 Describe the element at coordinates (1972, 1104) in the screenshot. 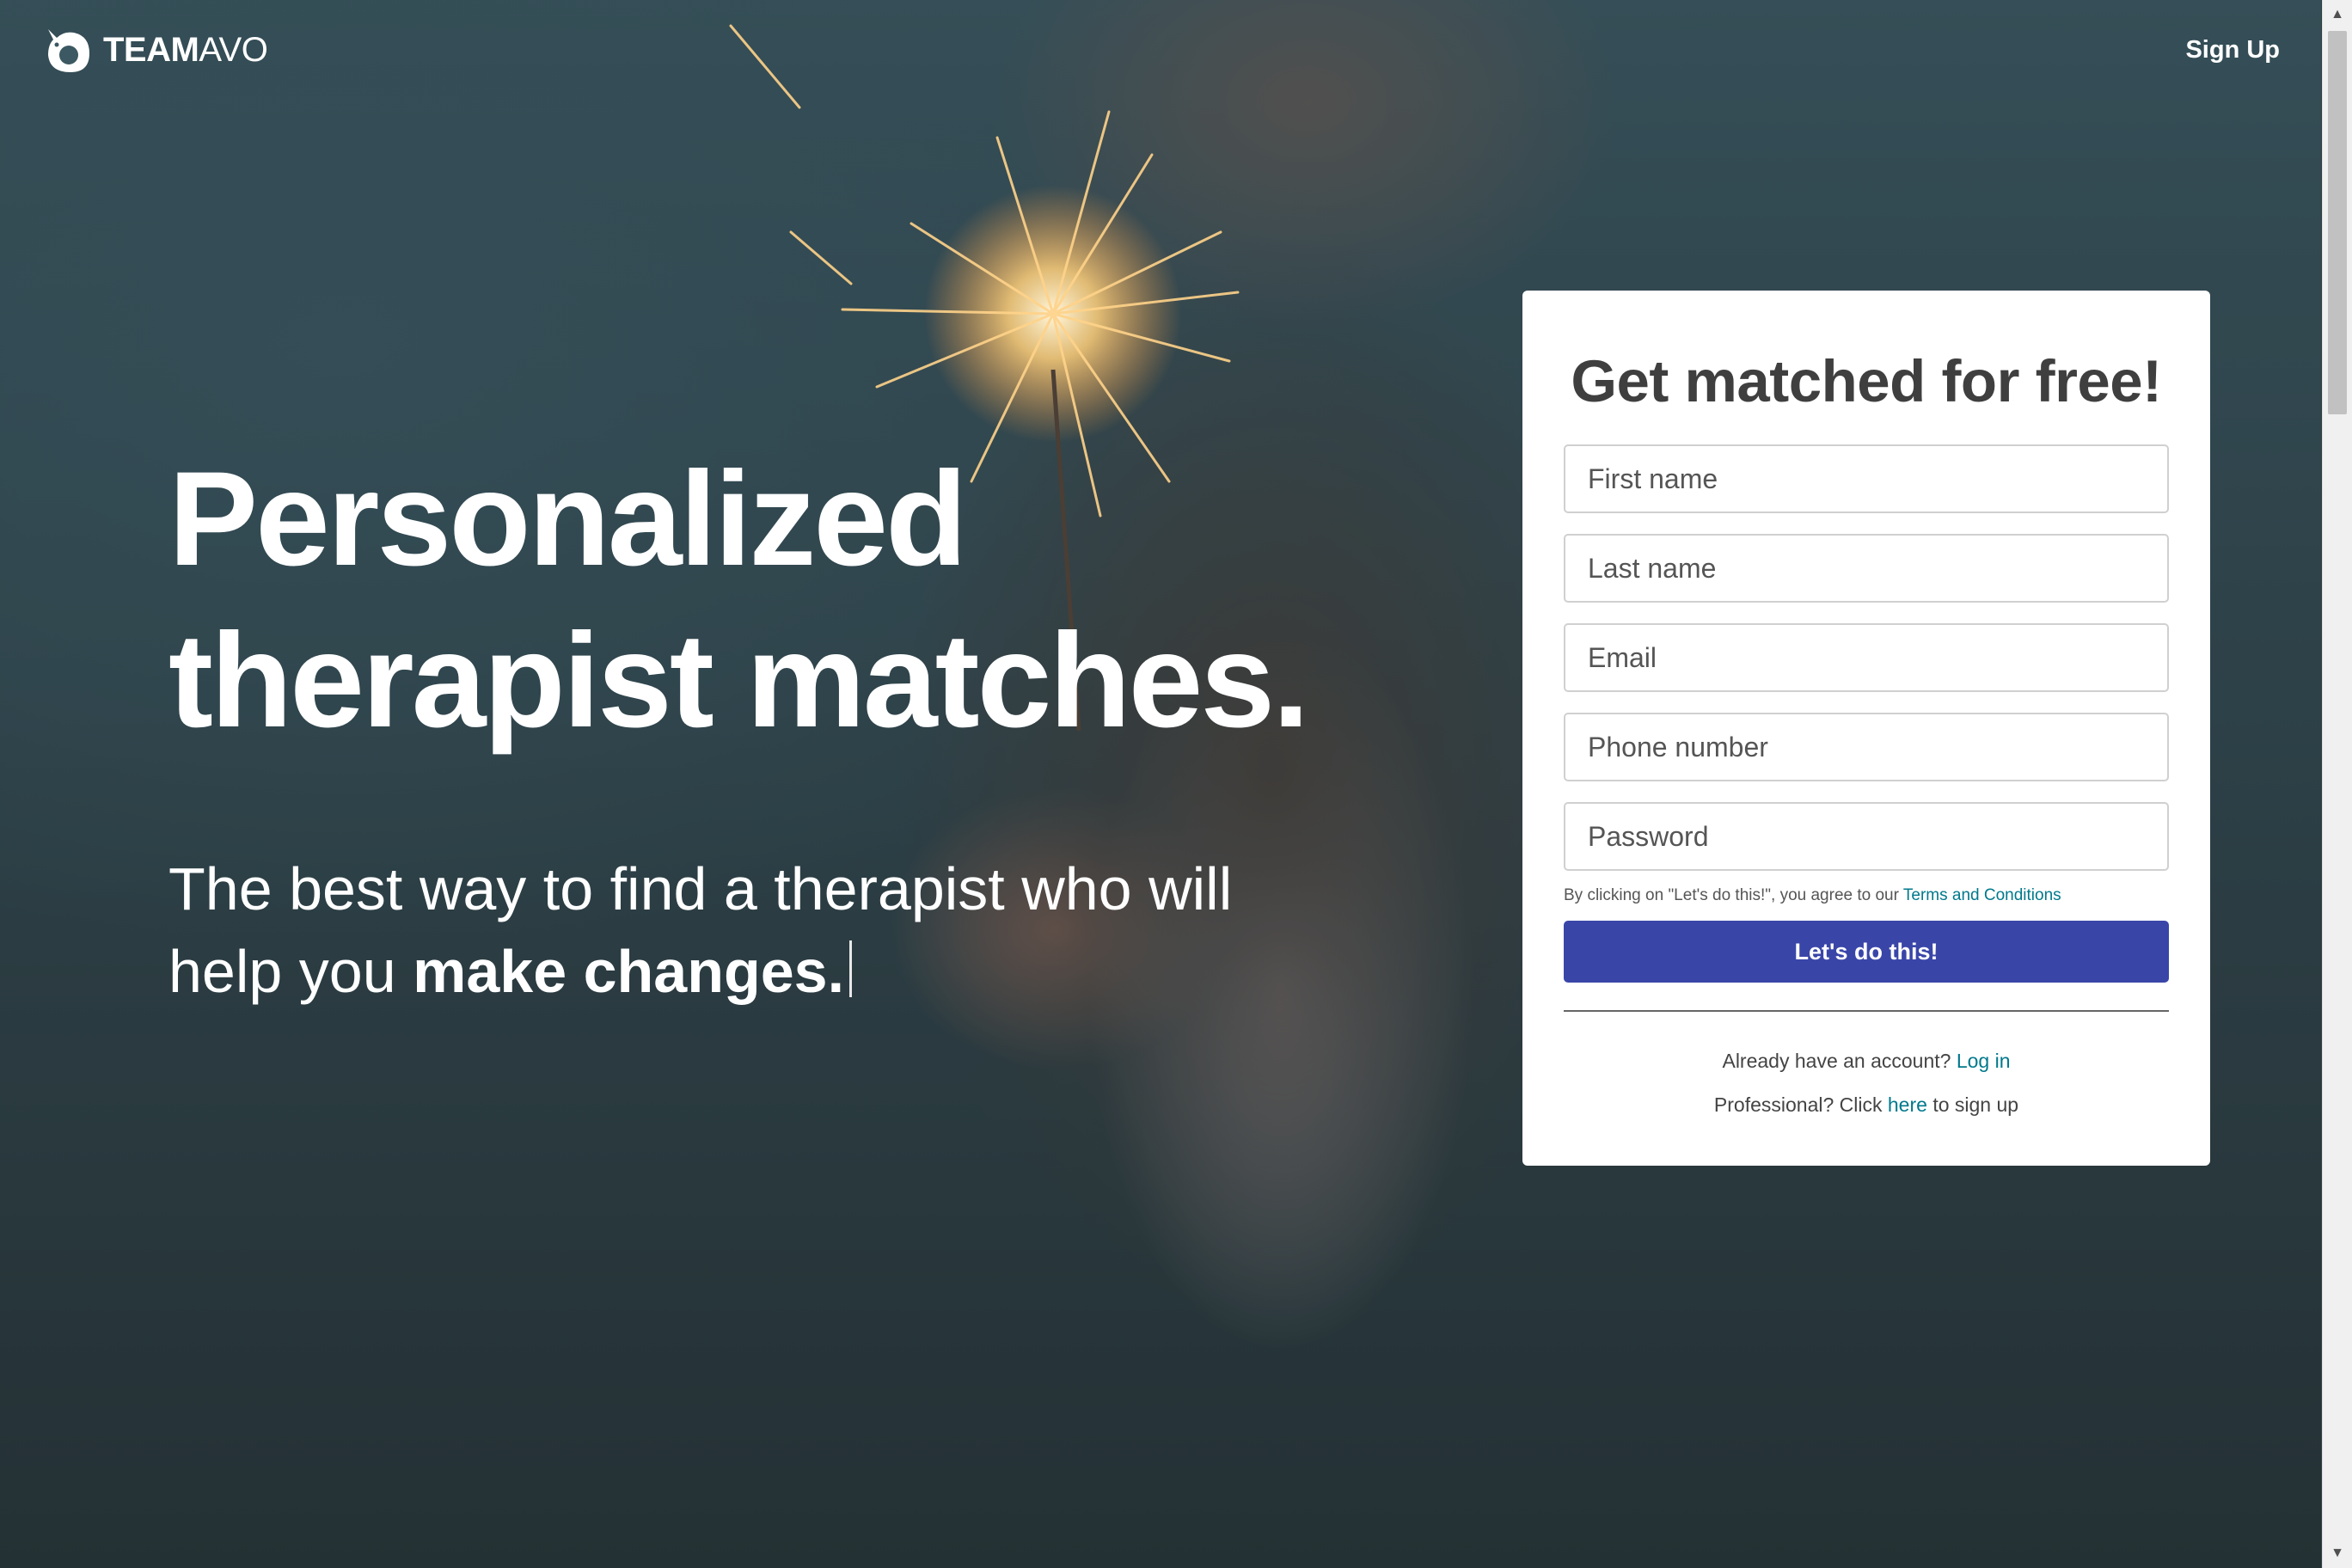

I see `professional-suffix: to sign up` at that location.